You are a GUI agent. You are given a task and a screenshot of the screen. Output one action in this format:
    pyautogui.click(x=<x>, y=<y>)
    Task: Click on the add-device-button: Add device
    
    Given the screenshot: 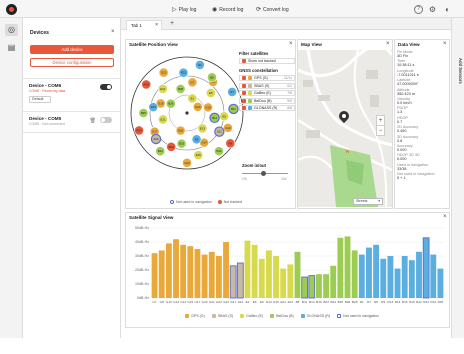 What is the action you would take?
    pyautogui.click(x=72, y=49)
    